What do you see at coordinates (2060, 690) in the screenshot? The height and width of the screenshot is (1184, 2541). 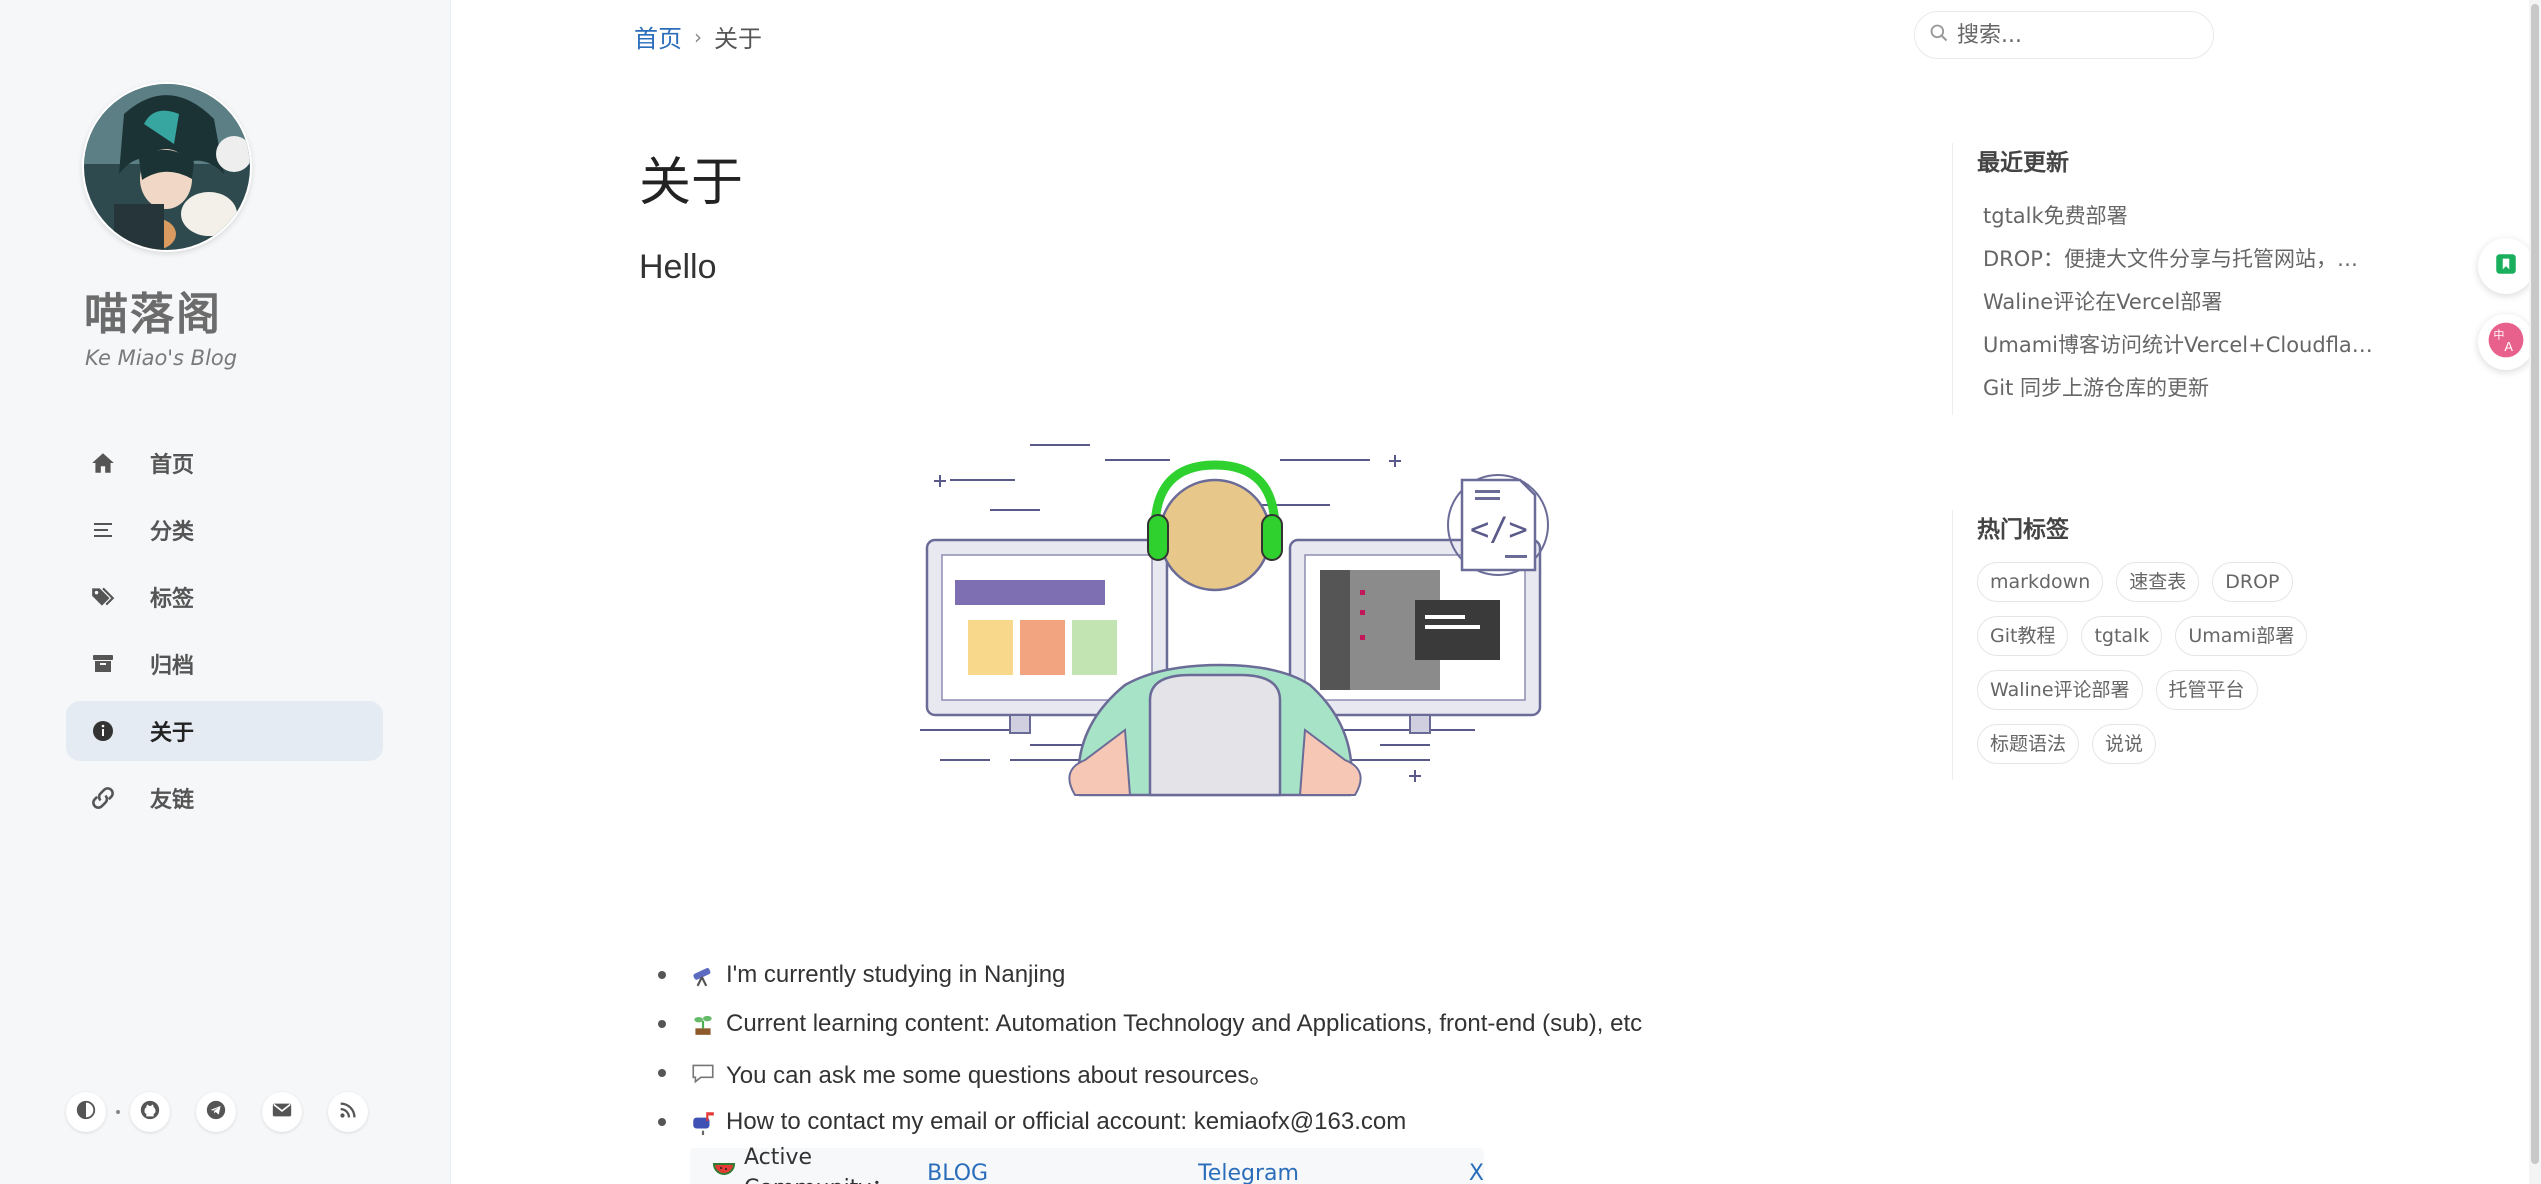 I see `tag-chip: Waline评论部署` at bounding box center [2060, 690].